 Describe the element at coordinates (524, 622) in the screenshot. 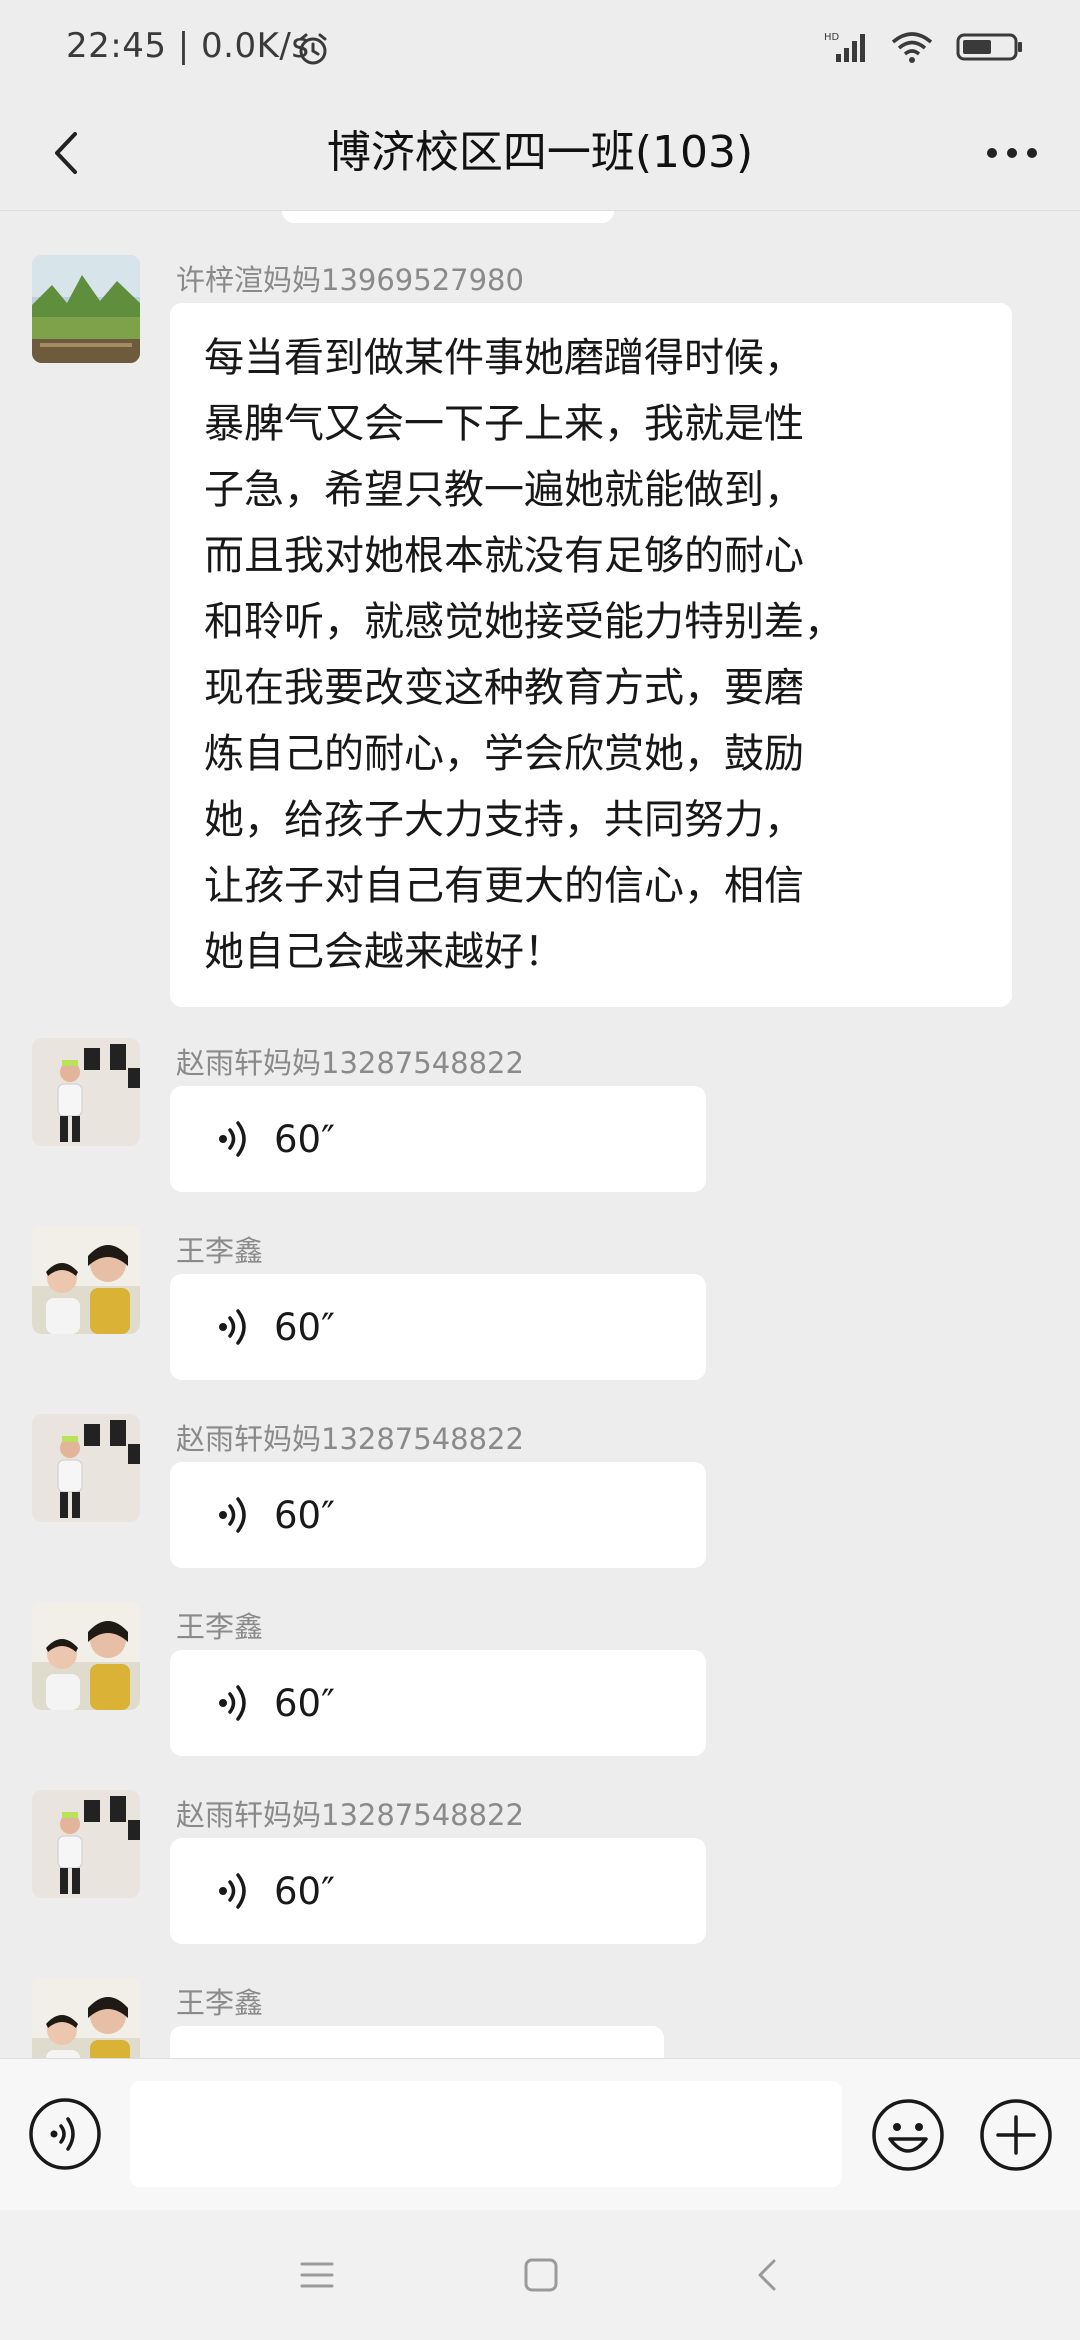

I see `message-line: 和聆听，就感觉她接受能力特别差，` at that location.